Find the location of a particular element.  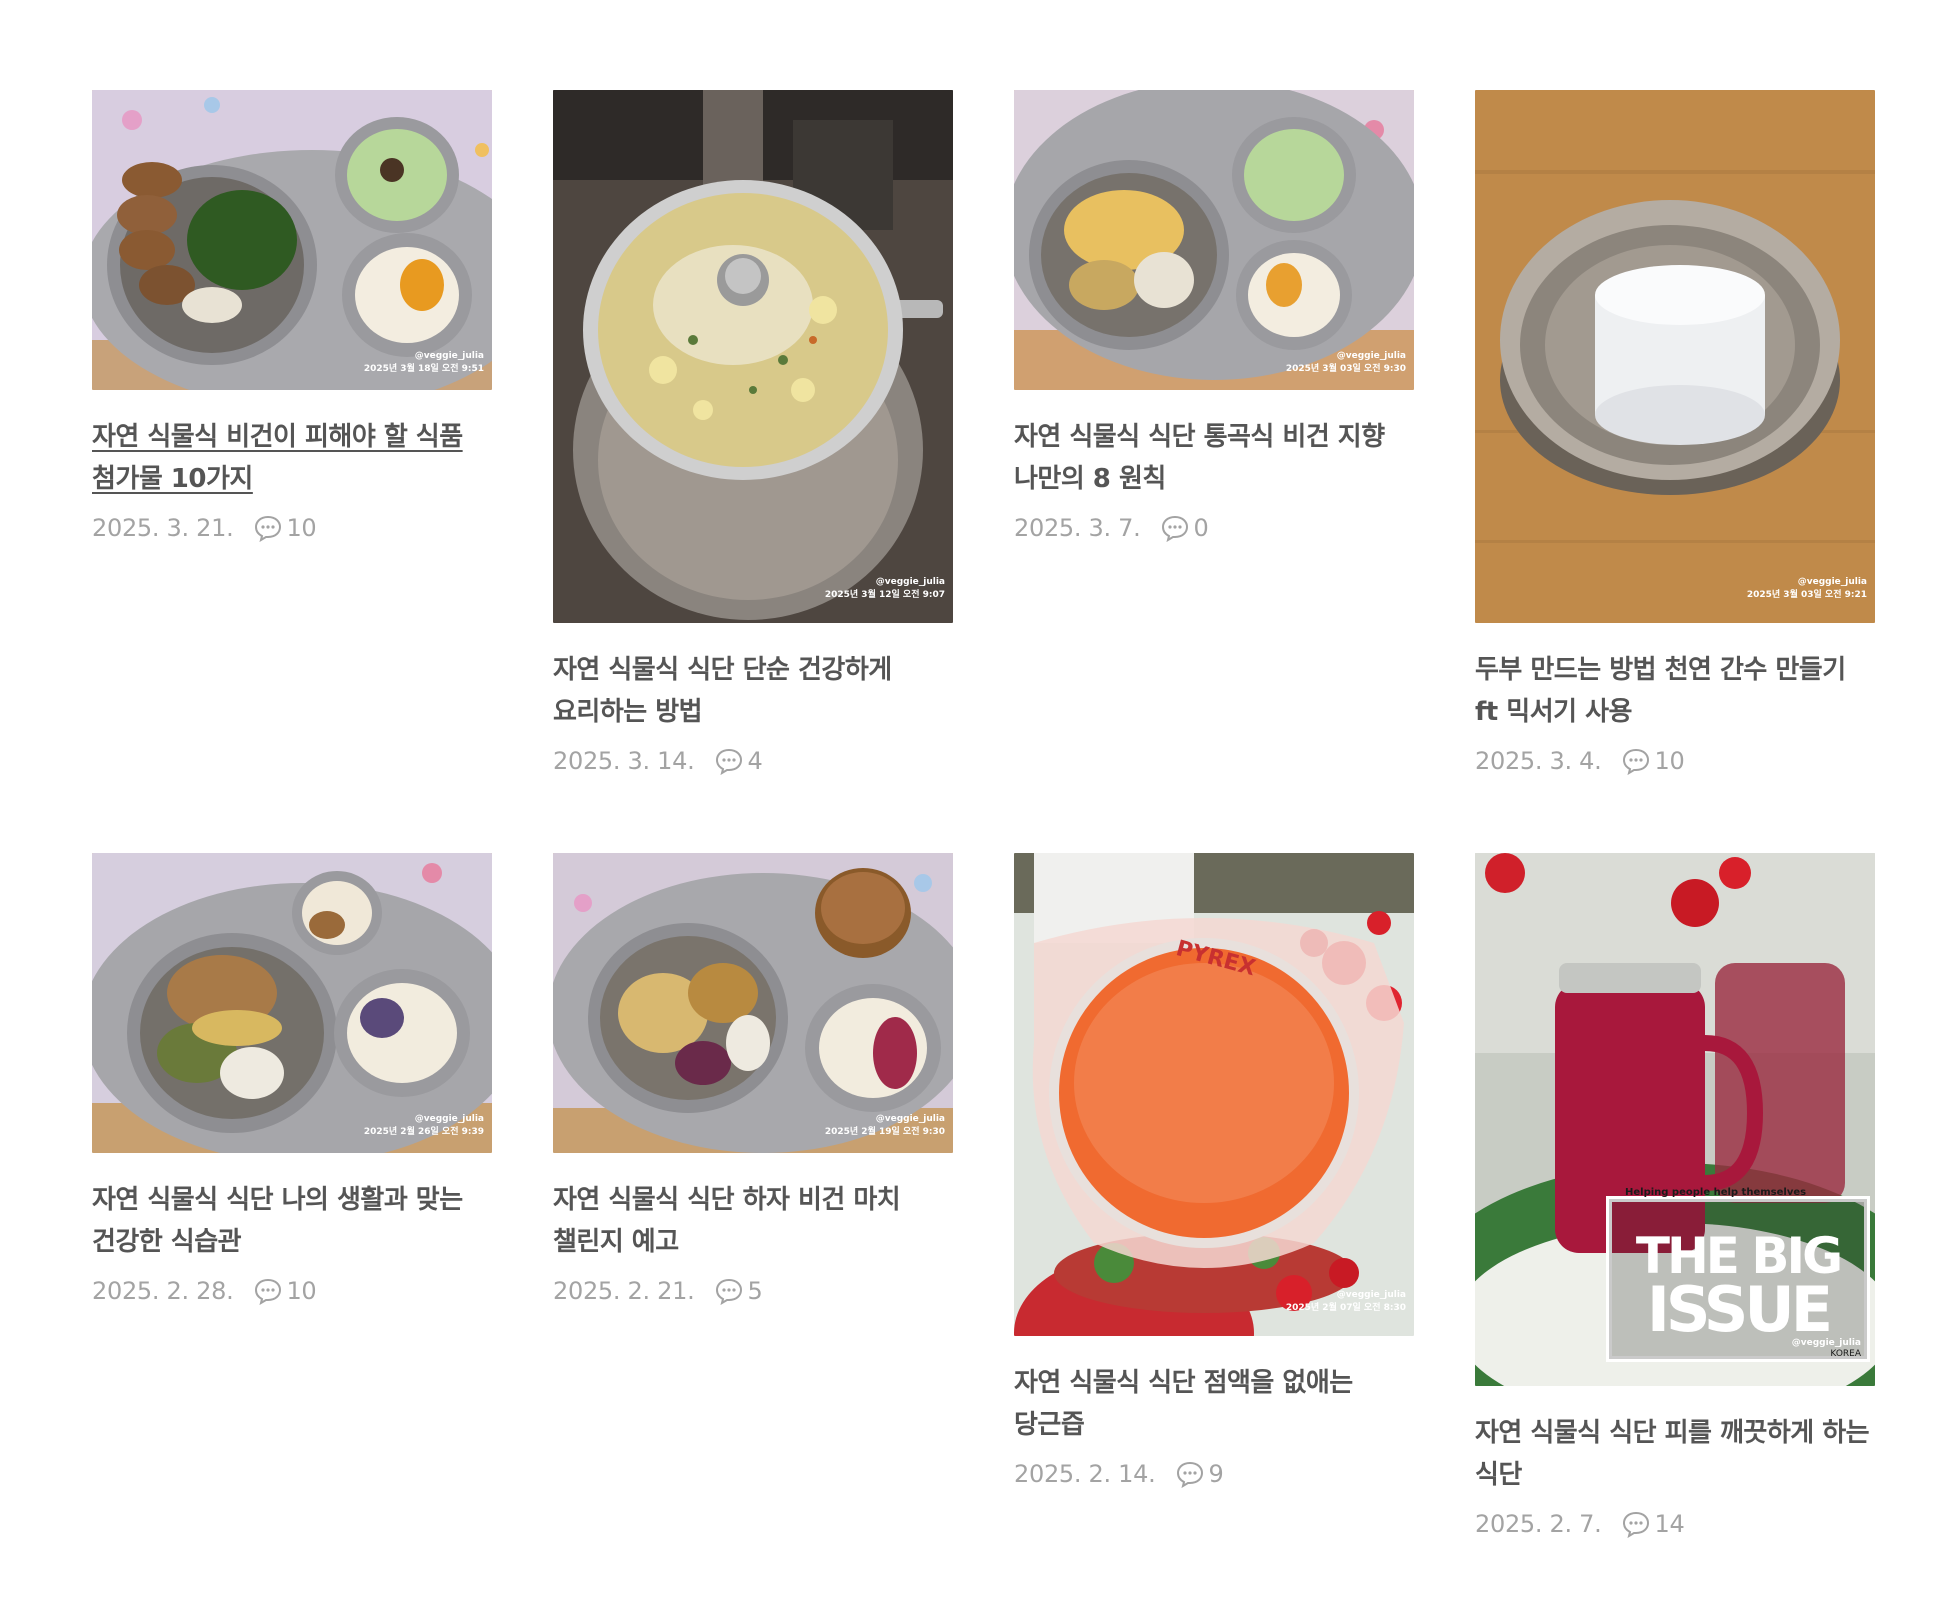

post-date: 2025. 3. 14. is located at coordinates (624, 761).